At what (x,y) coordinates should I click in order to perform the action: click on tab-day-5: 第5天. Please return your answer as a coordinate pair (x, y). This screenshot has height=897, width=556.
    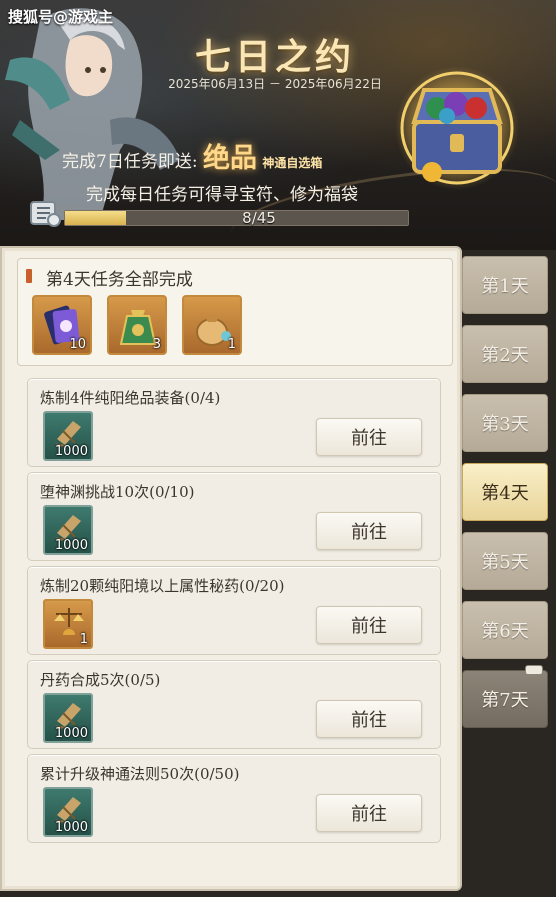
    Looking at the image, I should click on (505, 561).